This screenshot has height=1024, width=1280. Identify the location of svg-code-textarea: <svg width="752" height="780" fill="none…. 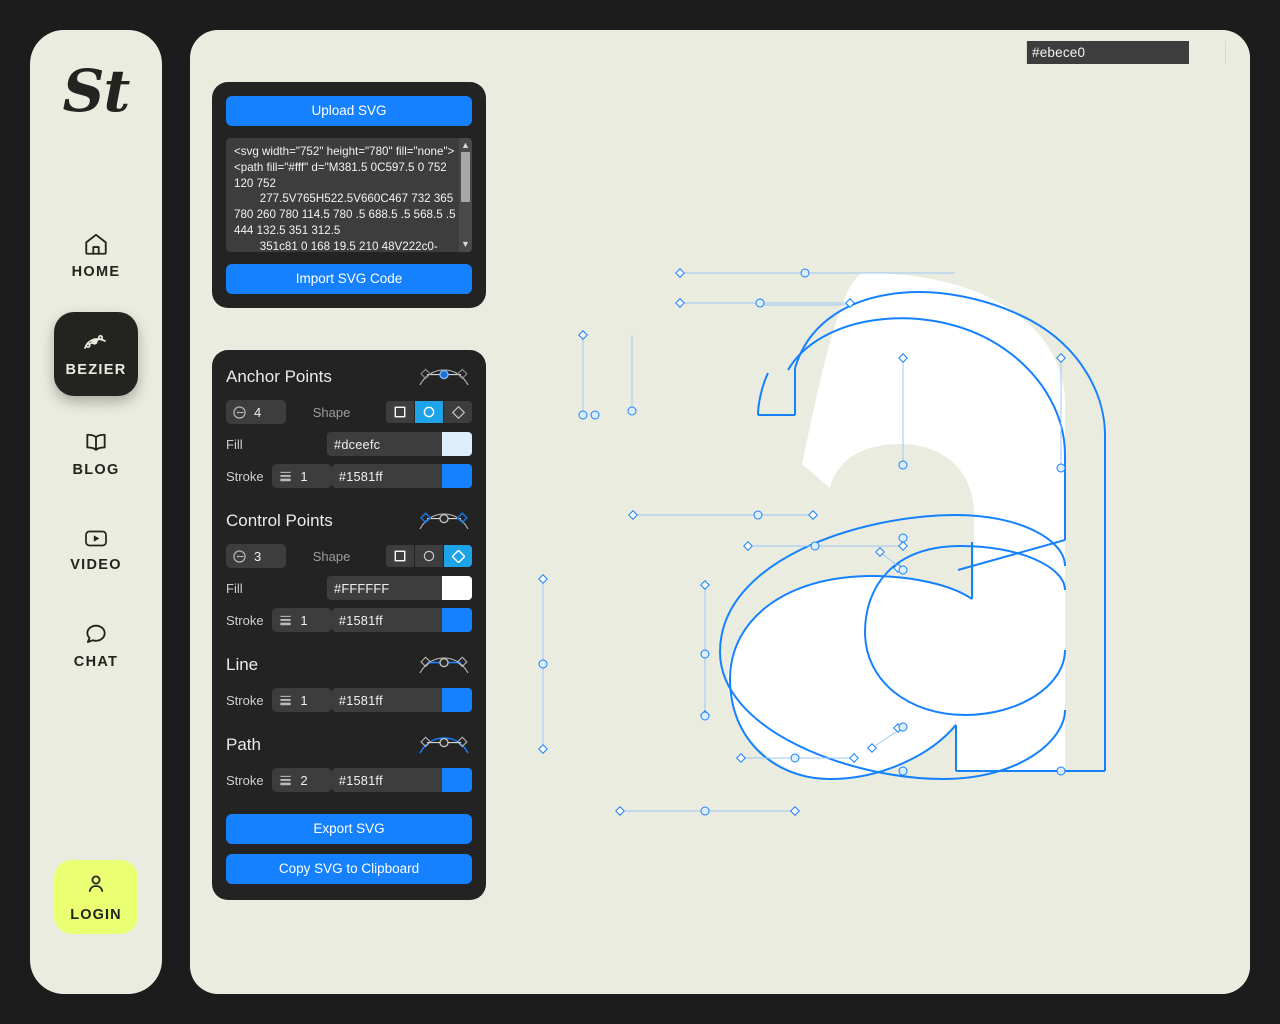
(349, 195).